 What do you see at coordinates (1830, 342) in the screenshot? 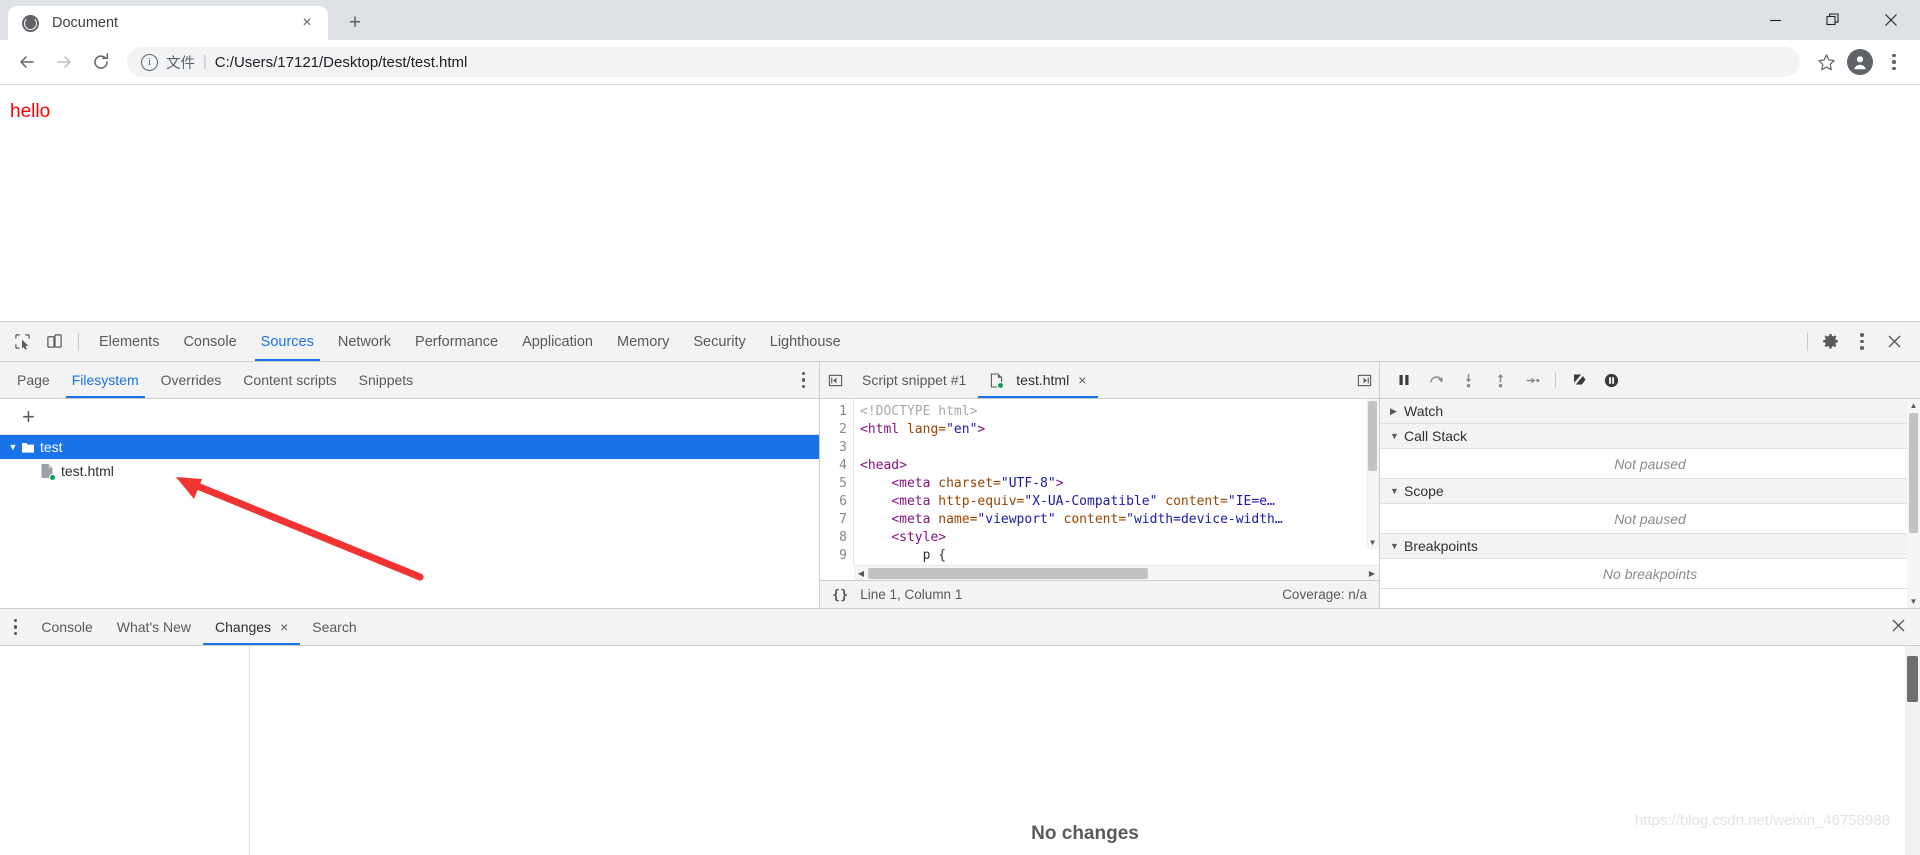
I see `gear-icon` at bounding box center [1830, 342].